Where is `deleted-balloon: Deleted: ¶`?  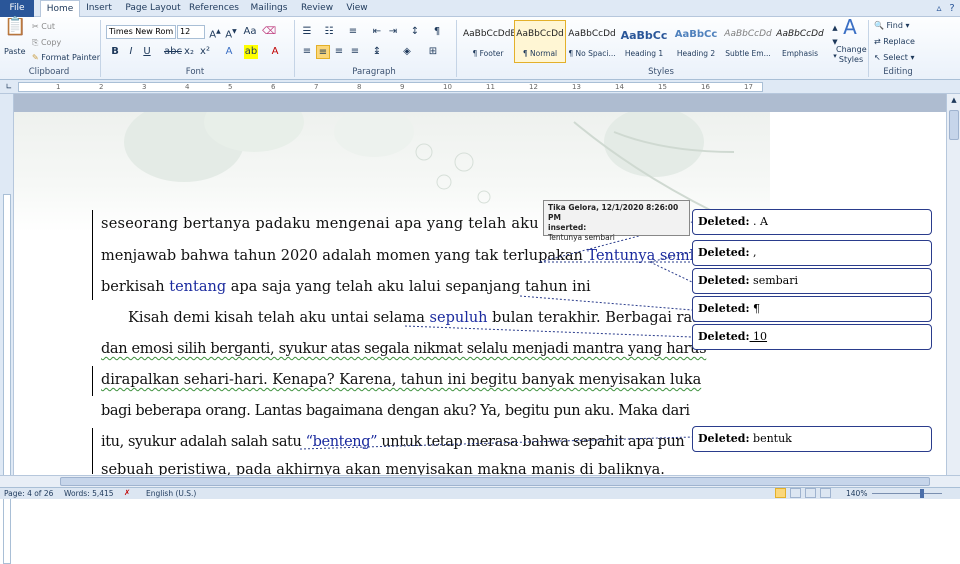
deleted-balloon: Deleted: ¶ is located at coordinates (812, 309).